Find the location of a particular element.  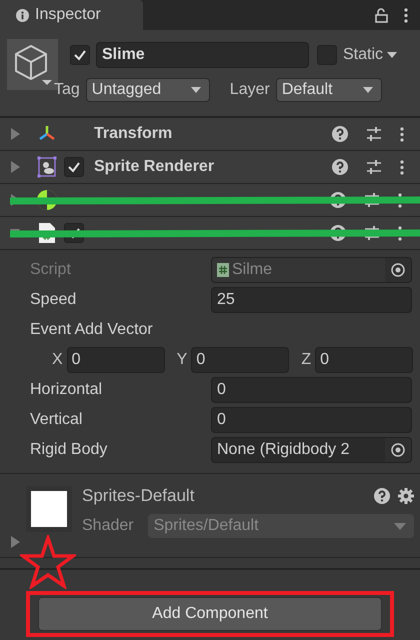

shader-label: Shader is located at coordinates (108, 526).